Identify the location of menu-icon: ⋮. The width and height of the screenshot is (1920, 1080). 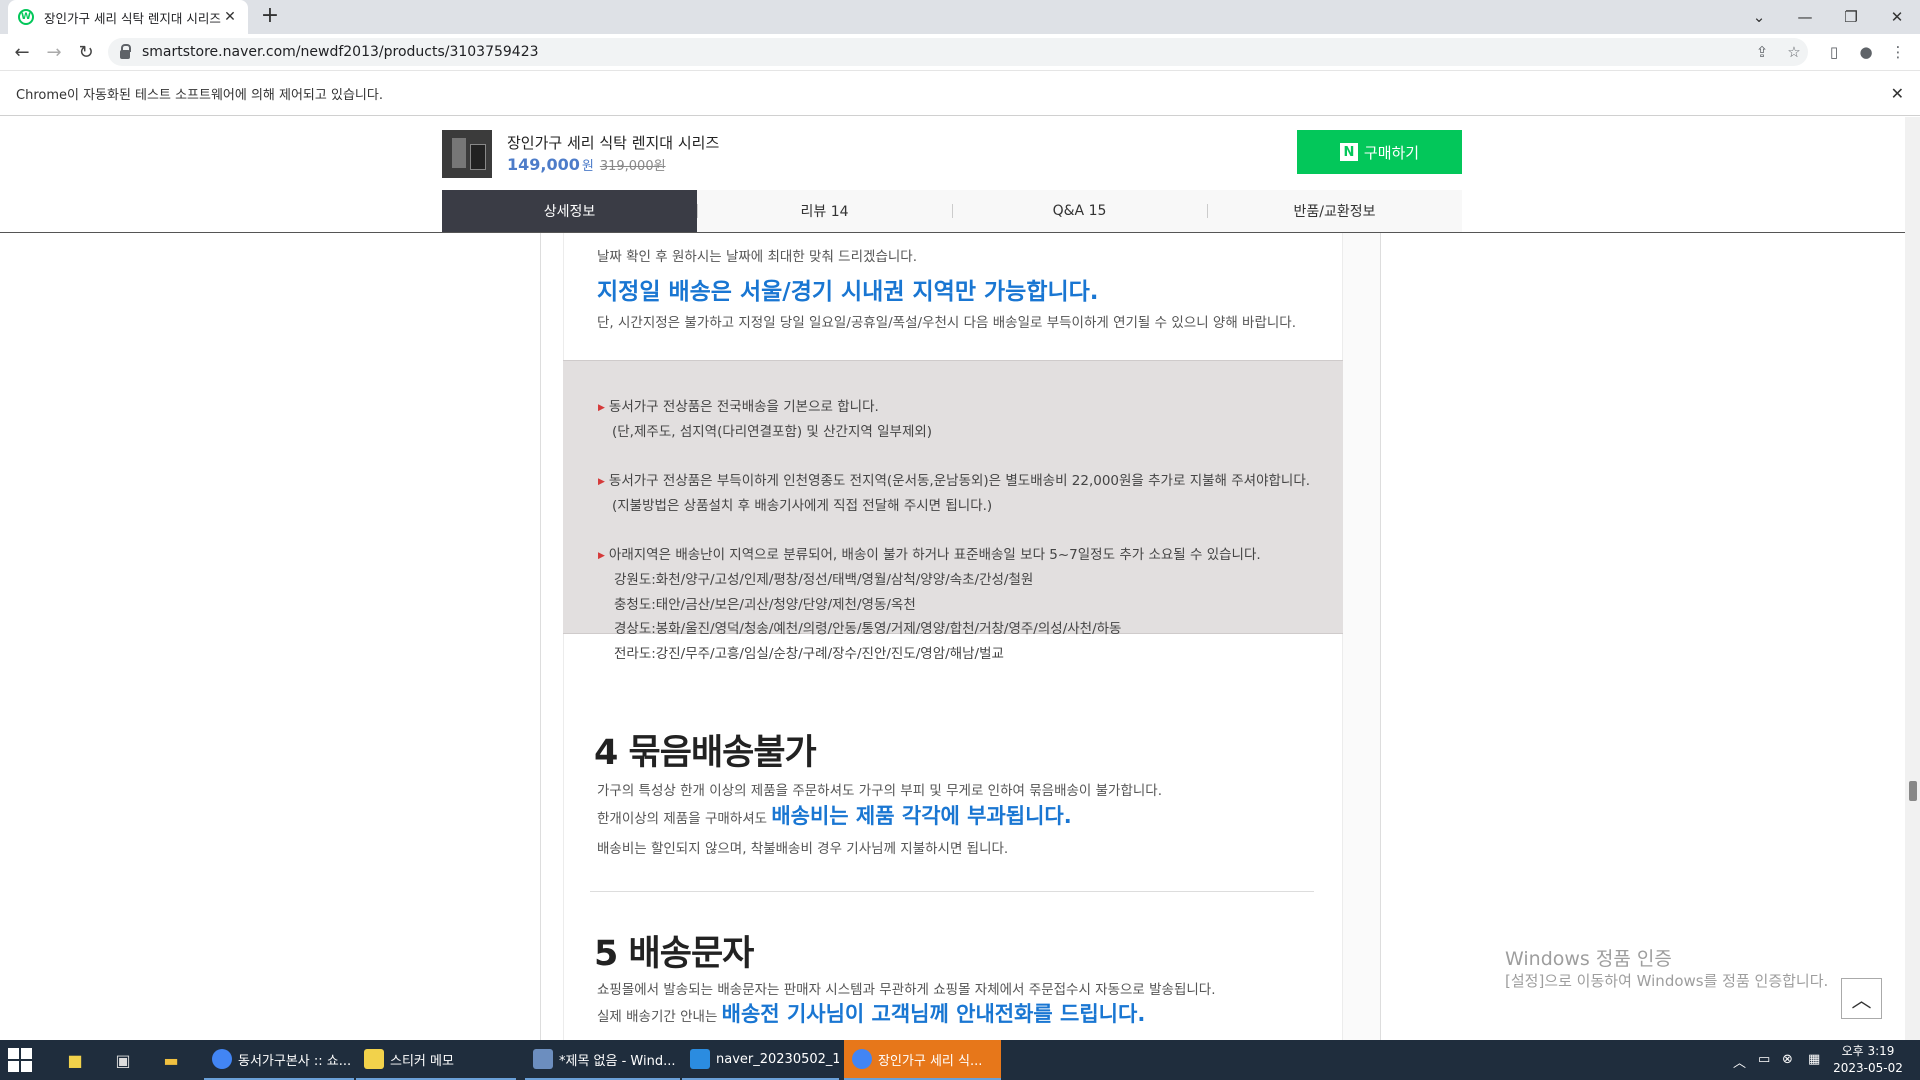
(1898, 52).